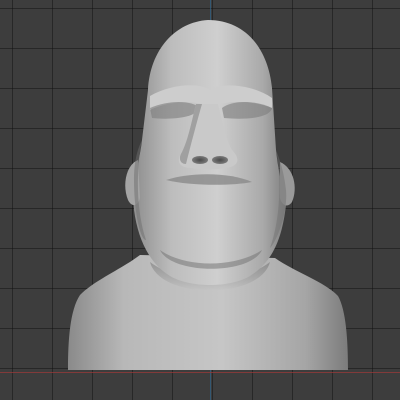  I want to click on right-nostril, so click(220, 160).